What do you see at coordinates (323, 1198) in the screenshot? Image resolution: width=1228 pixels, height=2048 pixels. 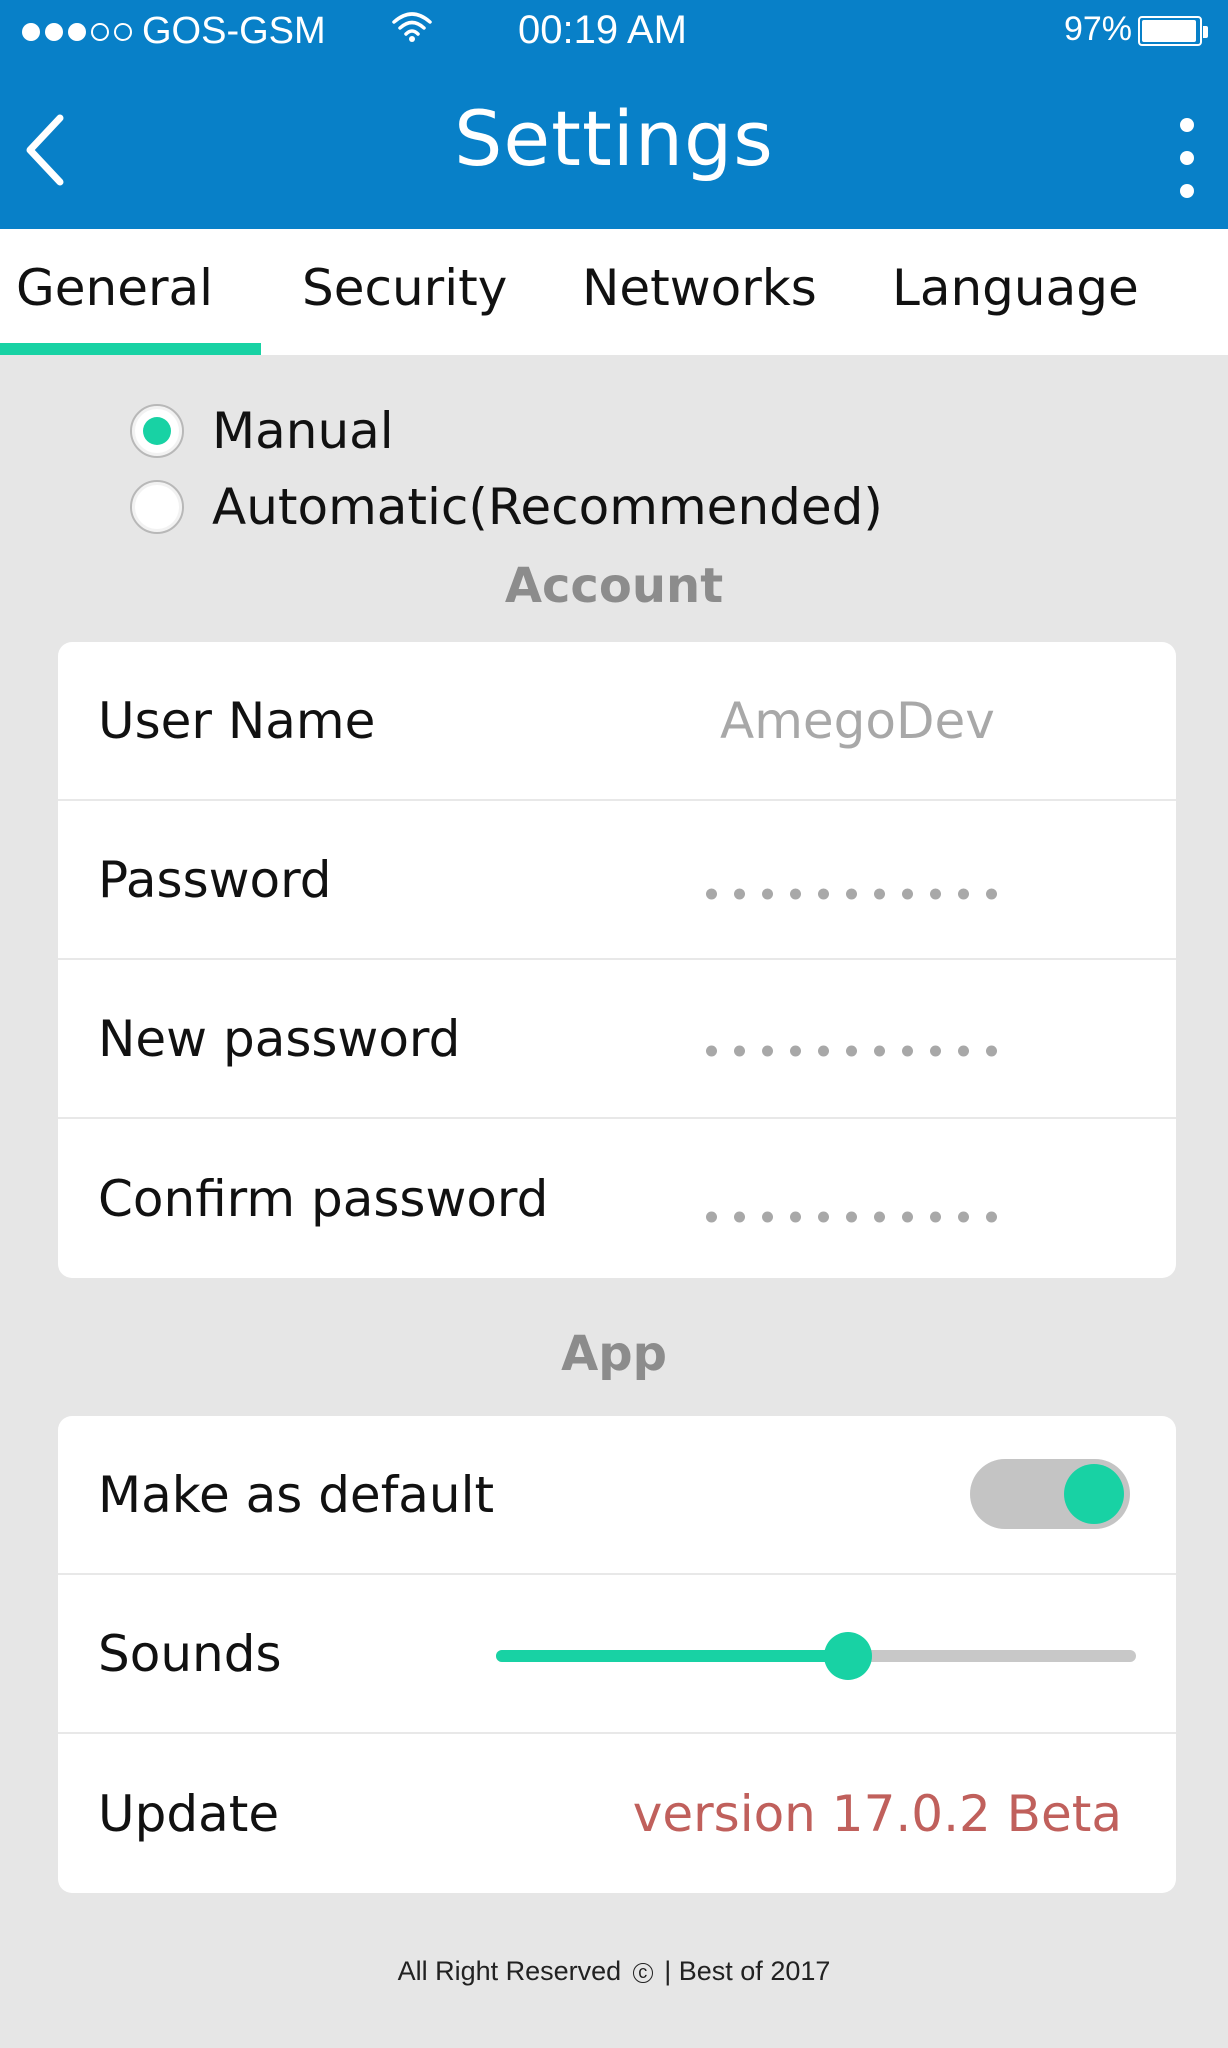 I see `confirm-password-label: Confirm password` at bounding box center [323, 1198].